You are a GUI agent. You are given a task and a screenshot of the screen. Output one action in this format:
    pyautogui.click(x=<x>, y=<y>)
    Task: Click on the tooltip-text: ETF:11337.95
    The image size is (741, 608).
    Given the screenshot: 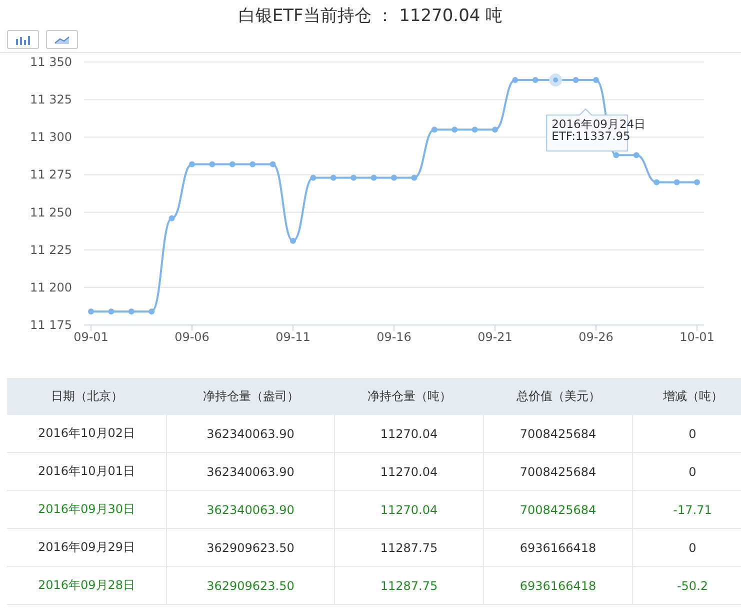 What is the action you would take?
    pyautogui.click(x=591, y=136)
    